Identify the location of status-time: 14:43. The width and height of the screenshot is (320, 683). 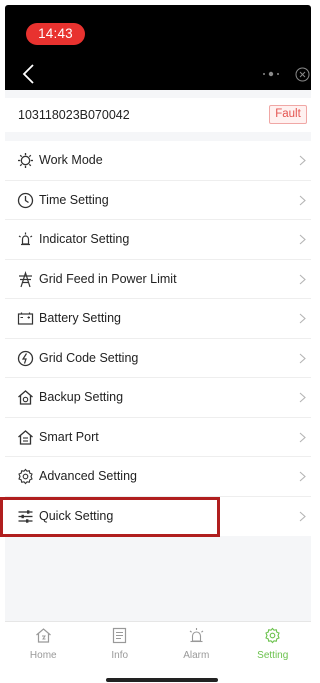
(55, 34).